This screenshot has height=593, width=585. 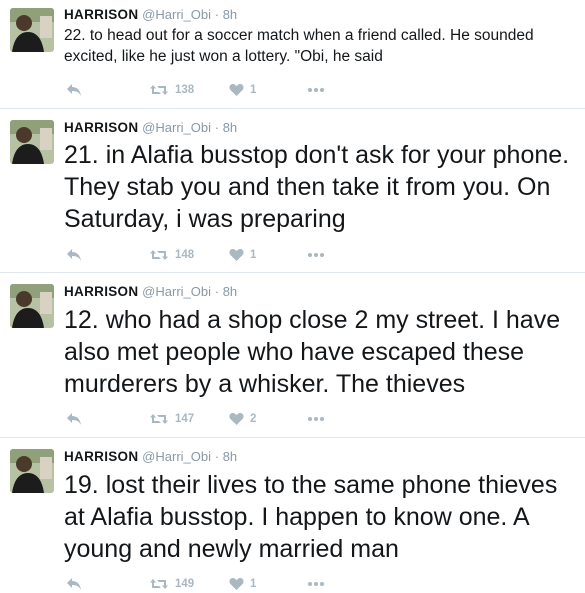 I want to click on like-button: 2, so click(x=242, y=419).